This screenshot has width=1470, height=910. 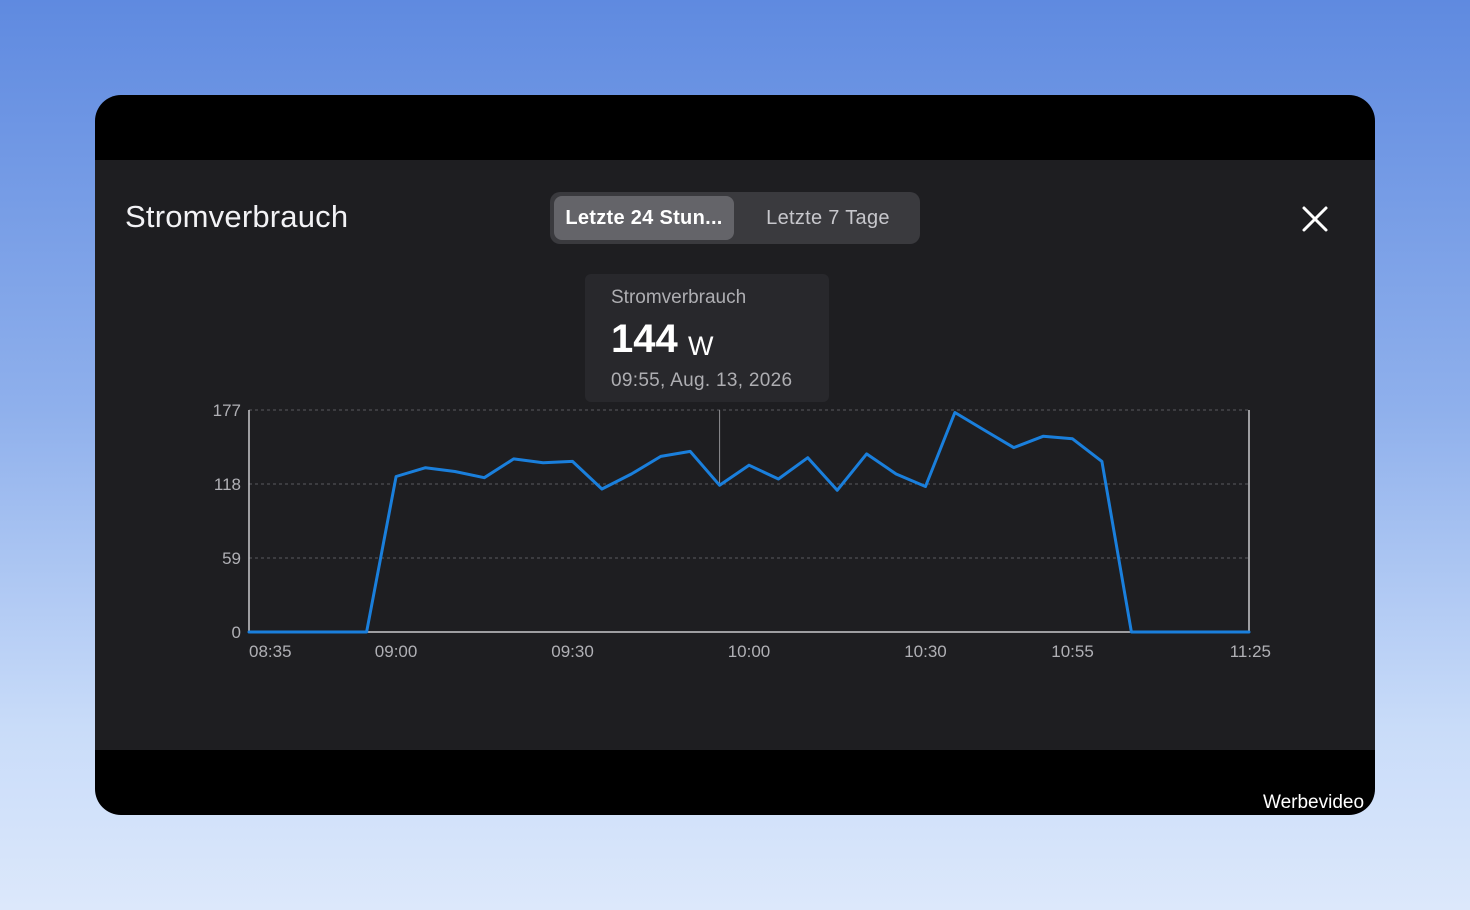 What do you see at coordinates (270, 651) in the screenshot?
I see `x-tick-label: 08:35` at bounding box center [270, 651].